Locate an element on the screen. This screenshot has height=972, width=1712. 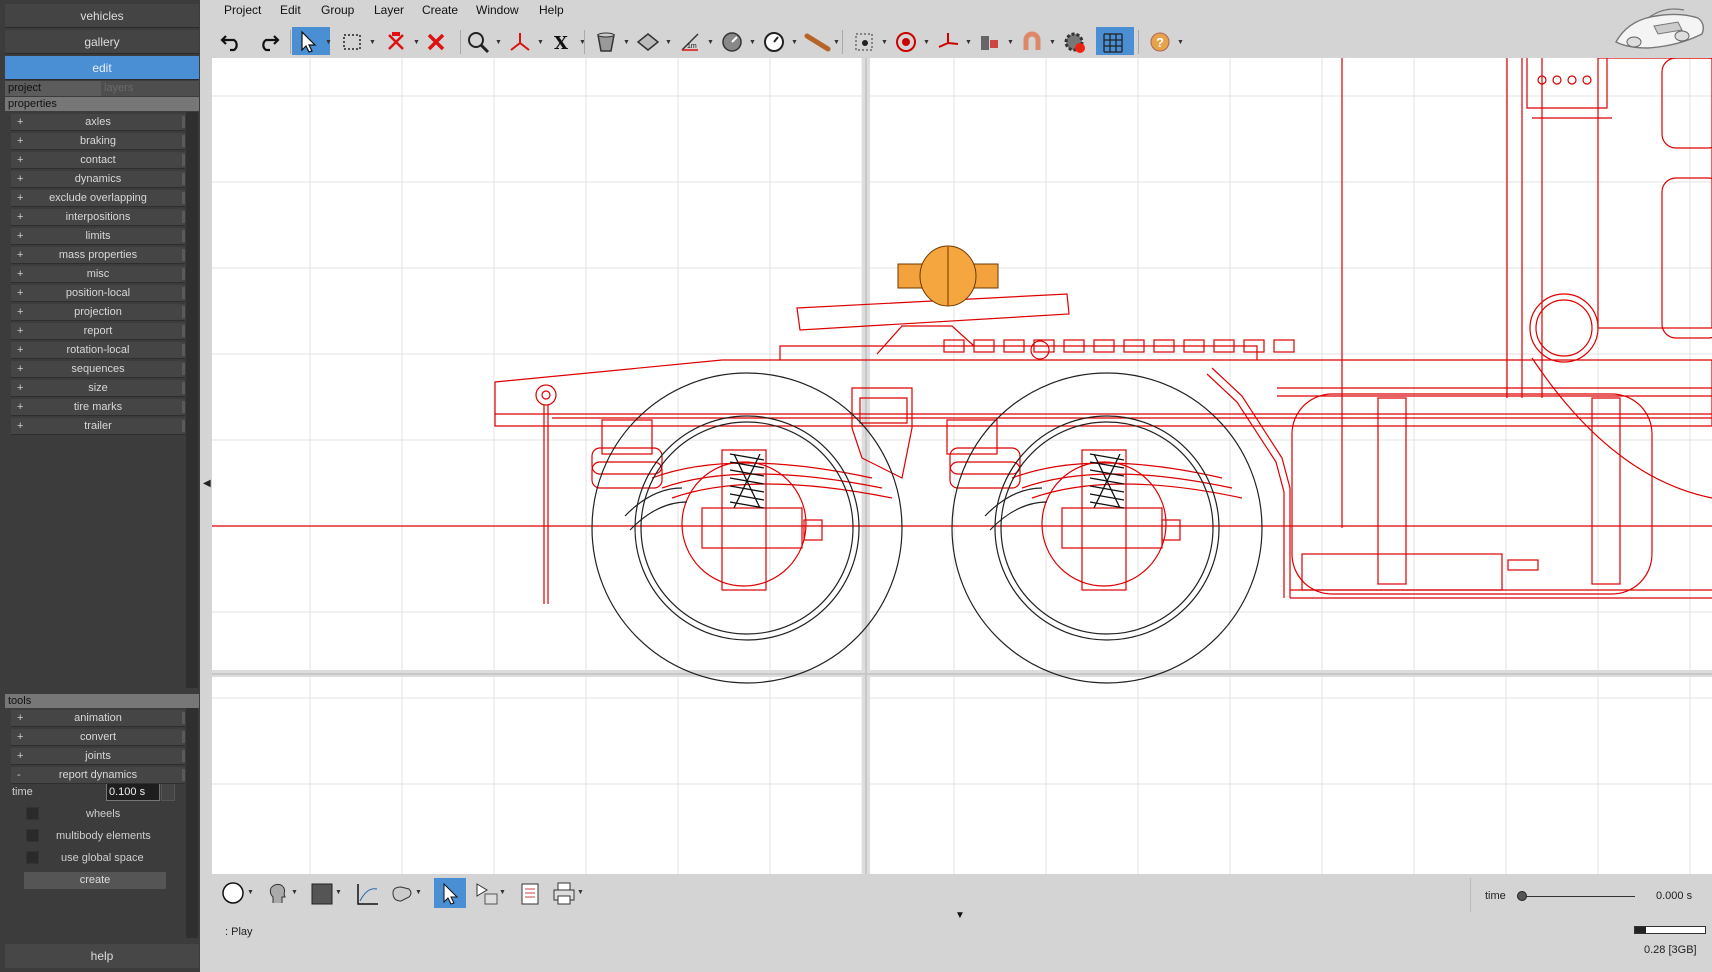
time-spinner is located at coordinates (168, 792).